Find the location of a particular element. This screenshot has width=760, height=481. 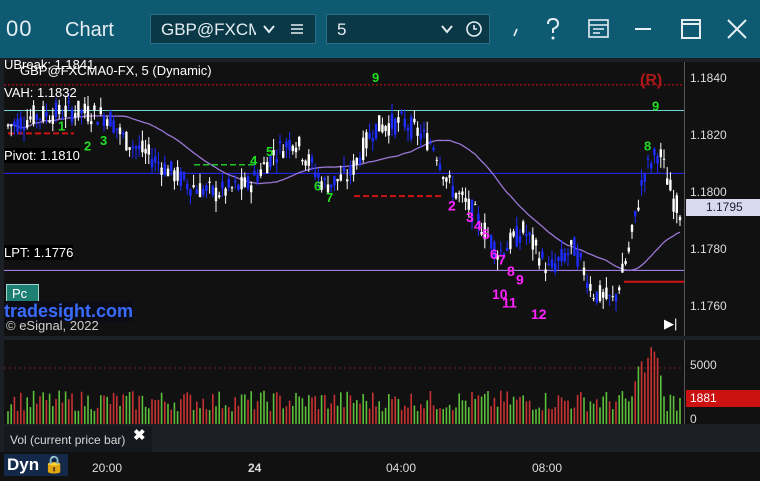

close-icon is located at coordinates (737, 29).